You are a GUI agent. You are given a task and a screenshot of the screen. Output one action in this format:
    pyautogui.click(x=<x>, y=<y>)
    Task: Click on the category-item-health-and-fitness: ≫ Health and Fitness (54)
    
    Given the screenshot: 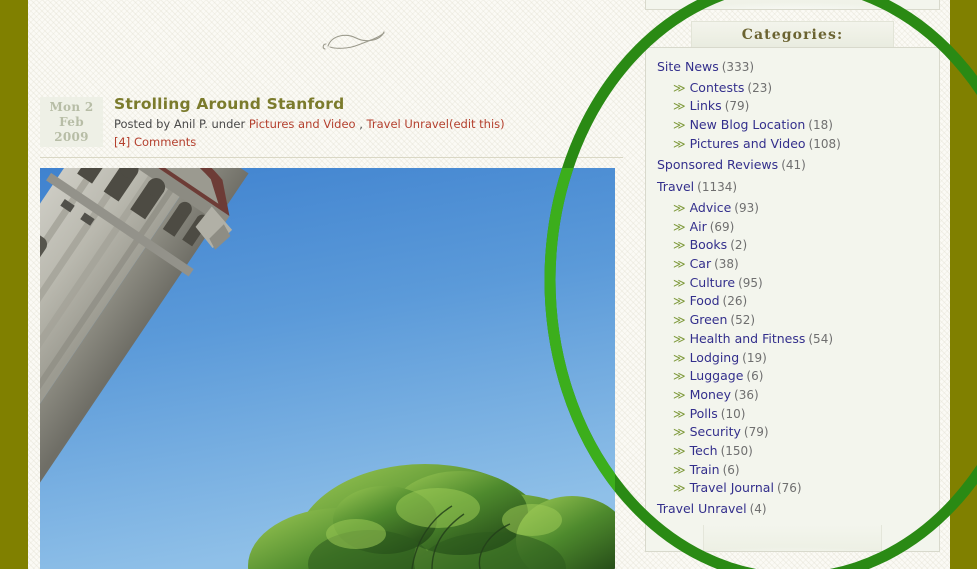 What is the action you would take?
    pyautogui.click(x=792, y=339)
    